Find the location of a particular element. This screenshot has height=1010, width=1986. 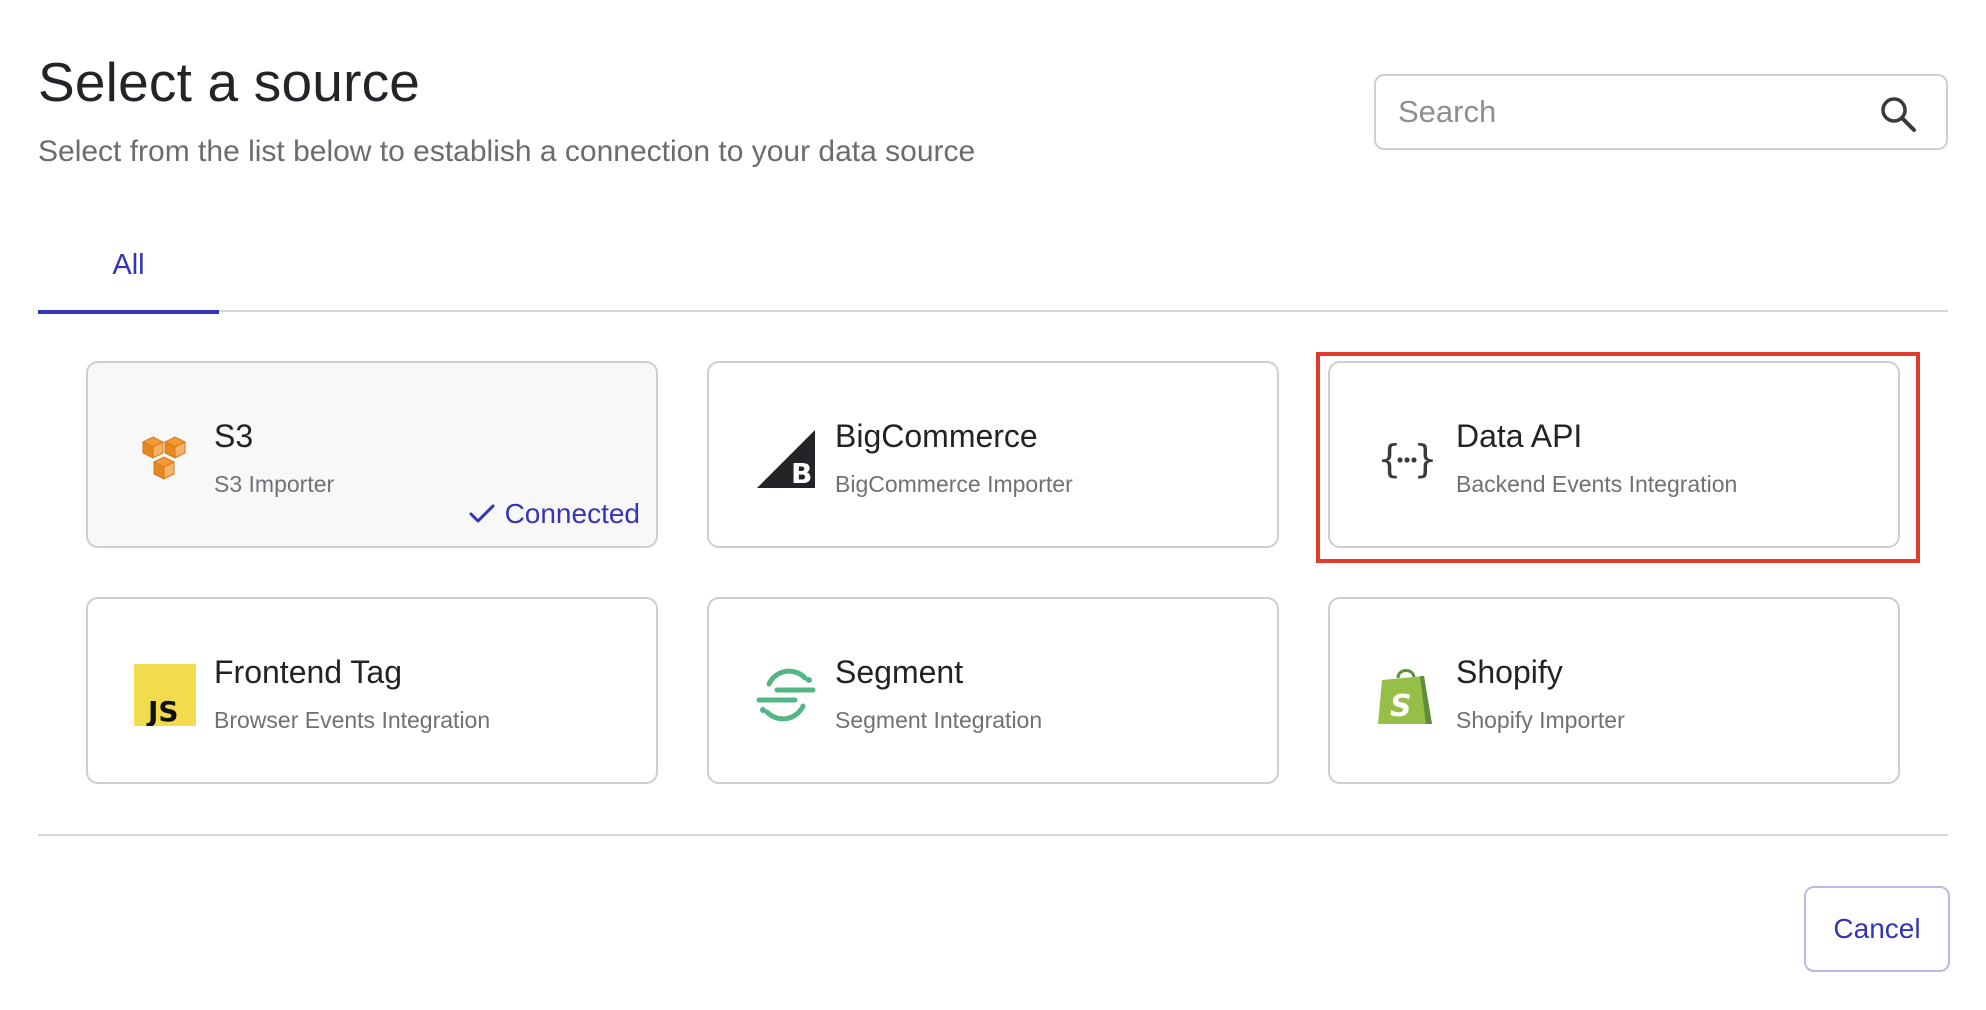

svg-text: JS is located at coordinates (162, 710).